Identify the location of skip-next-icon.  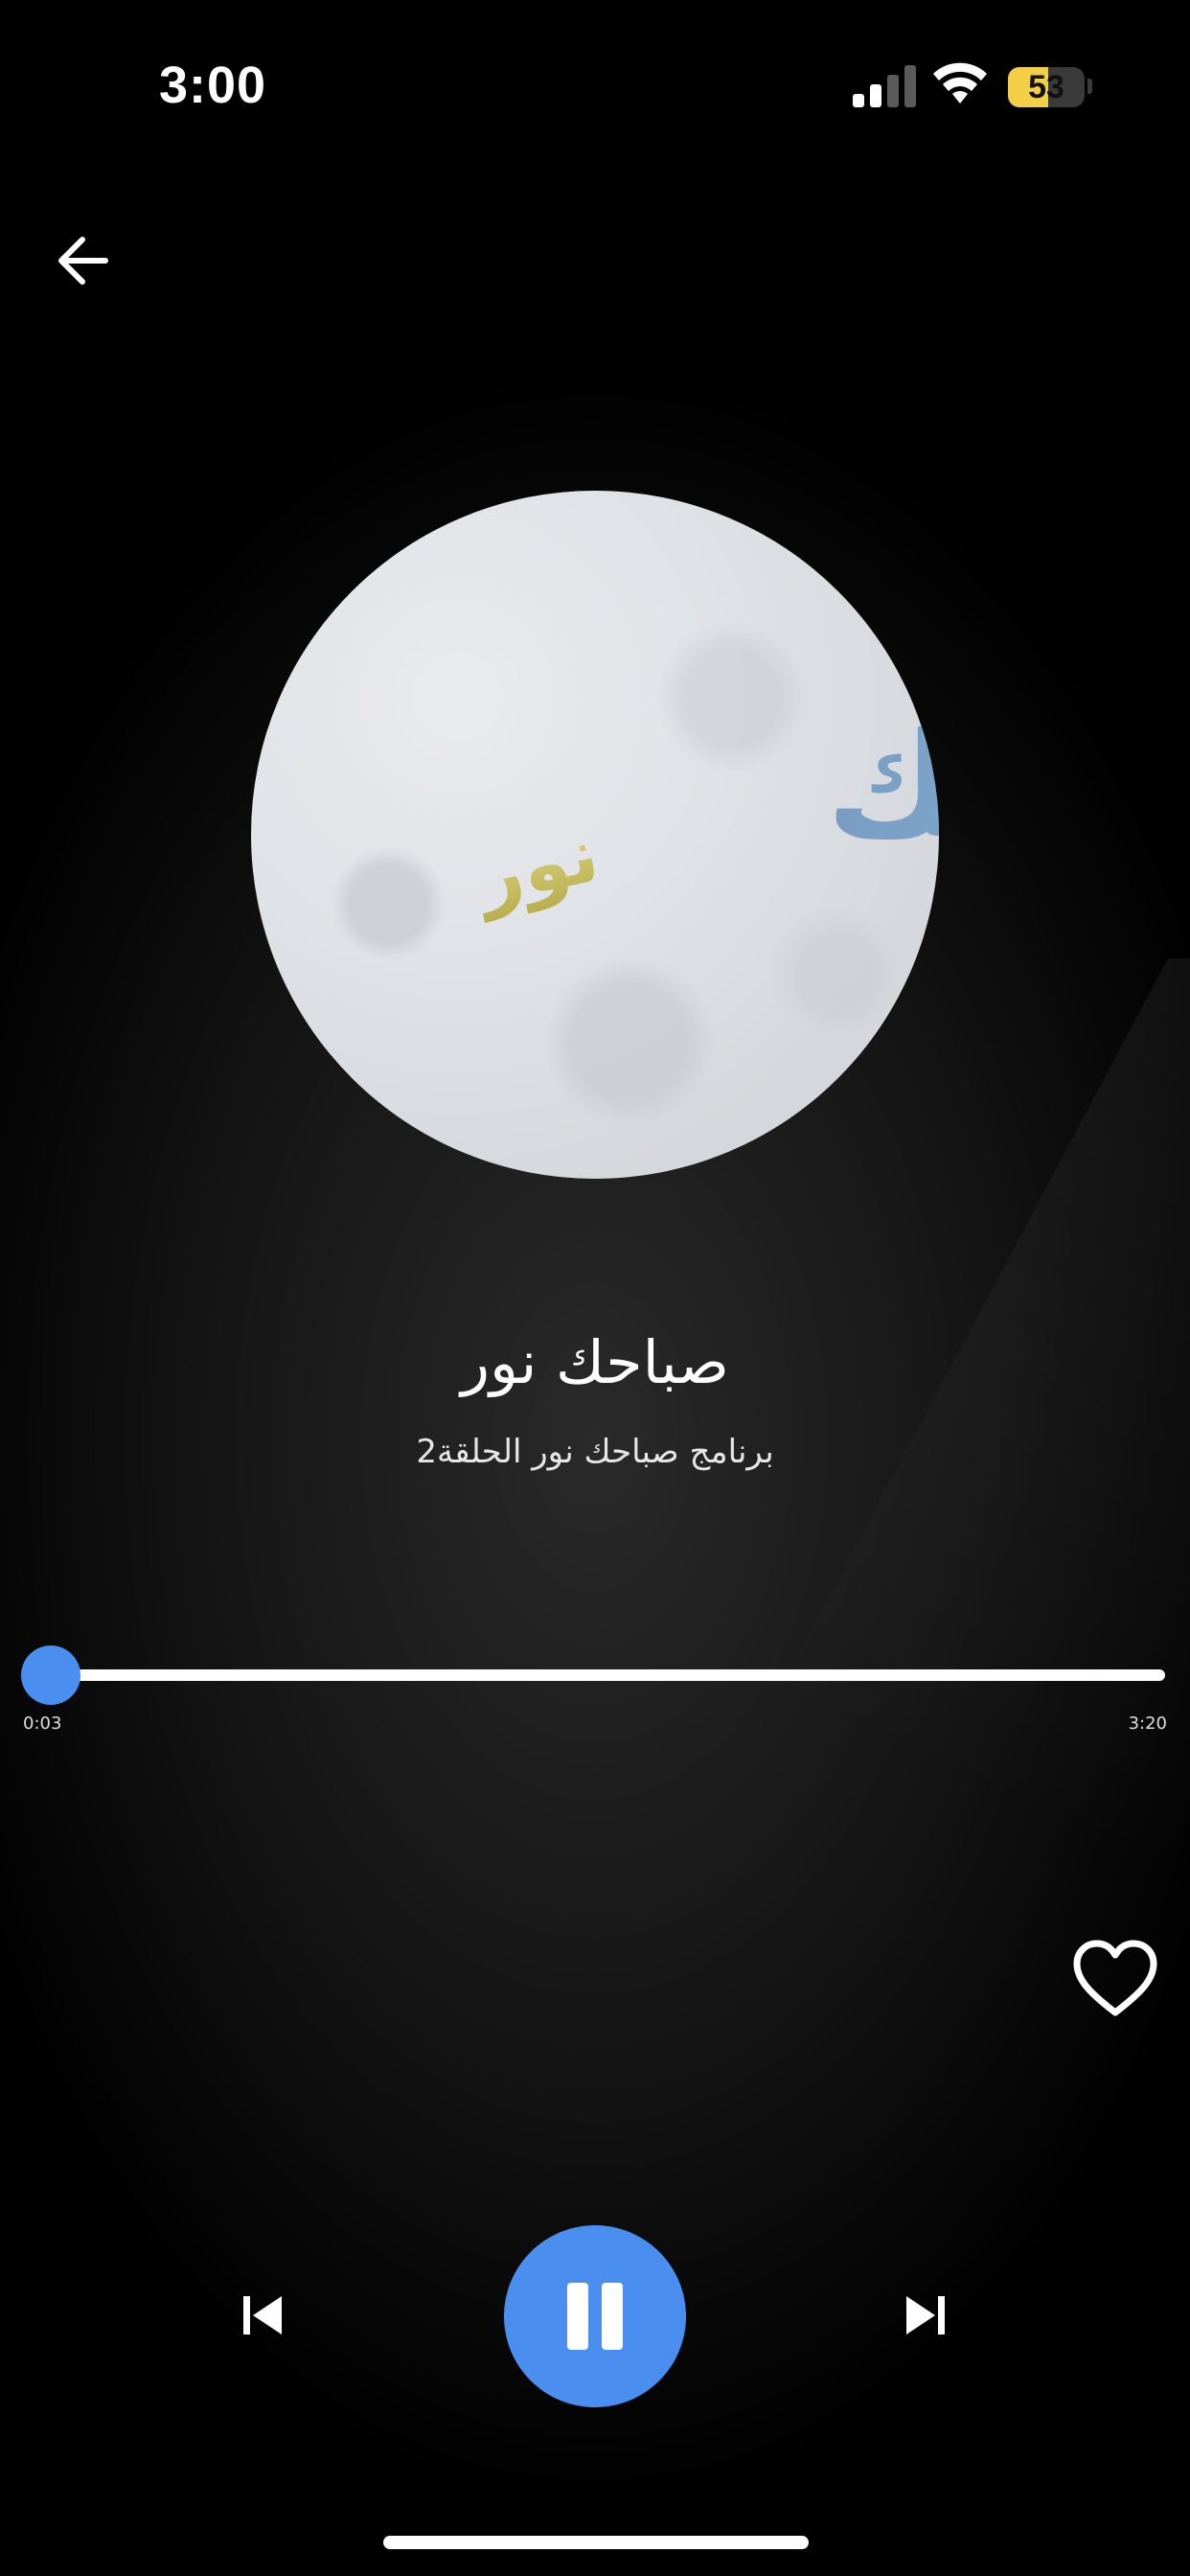
(926, 2315).